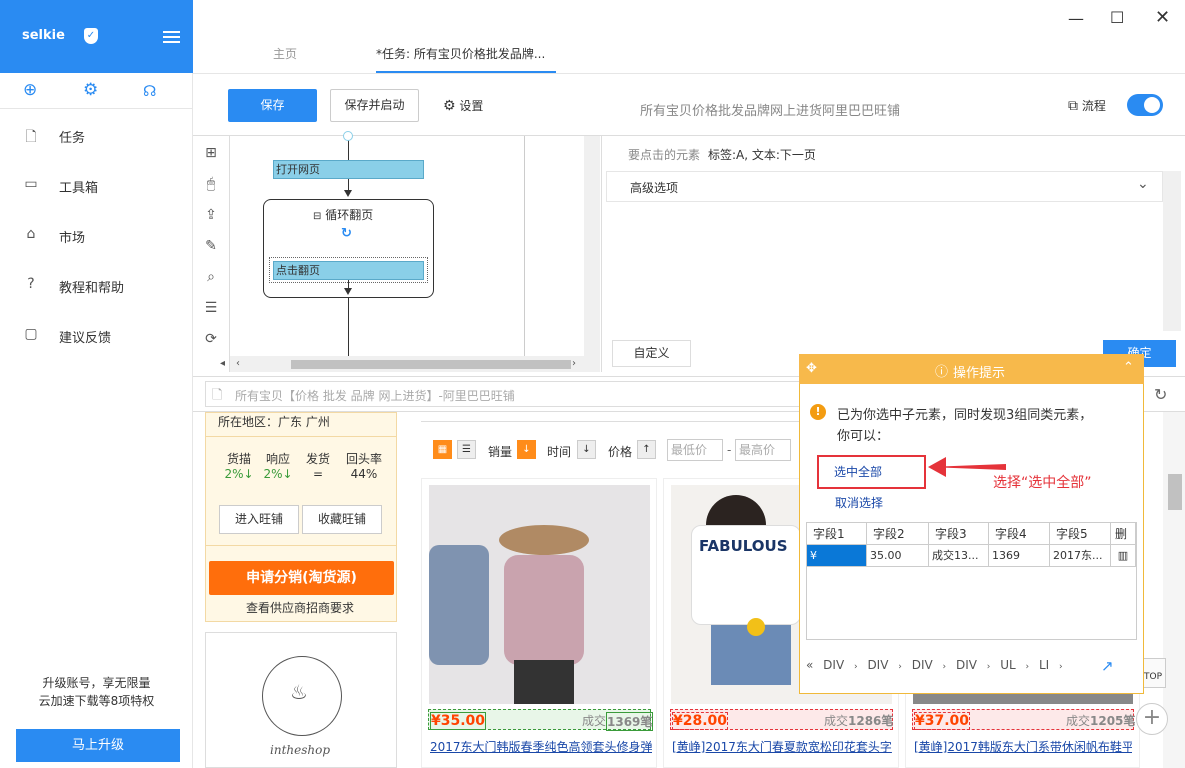  Describe the element at coordinates (1160, 394) in the screenshot. I see `refresh-icon: ↻` at that location.